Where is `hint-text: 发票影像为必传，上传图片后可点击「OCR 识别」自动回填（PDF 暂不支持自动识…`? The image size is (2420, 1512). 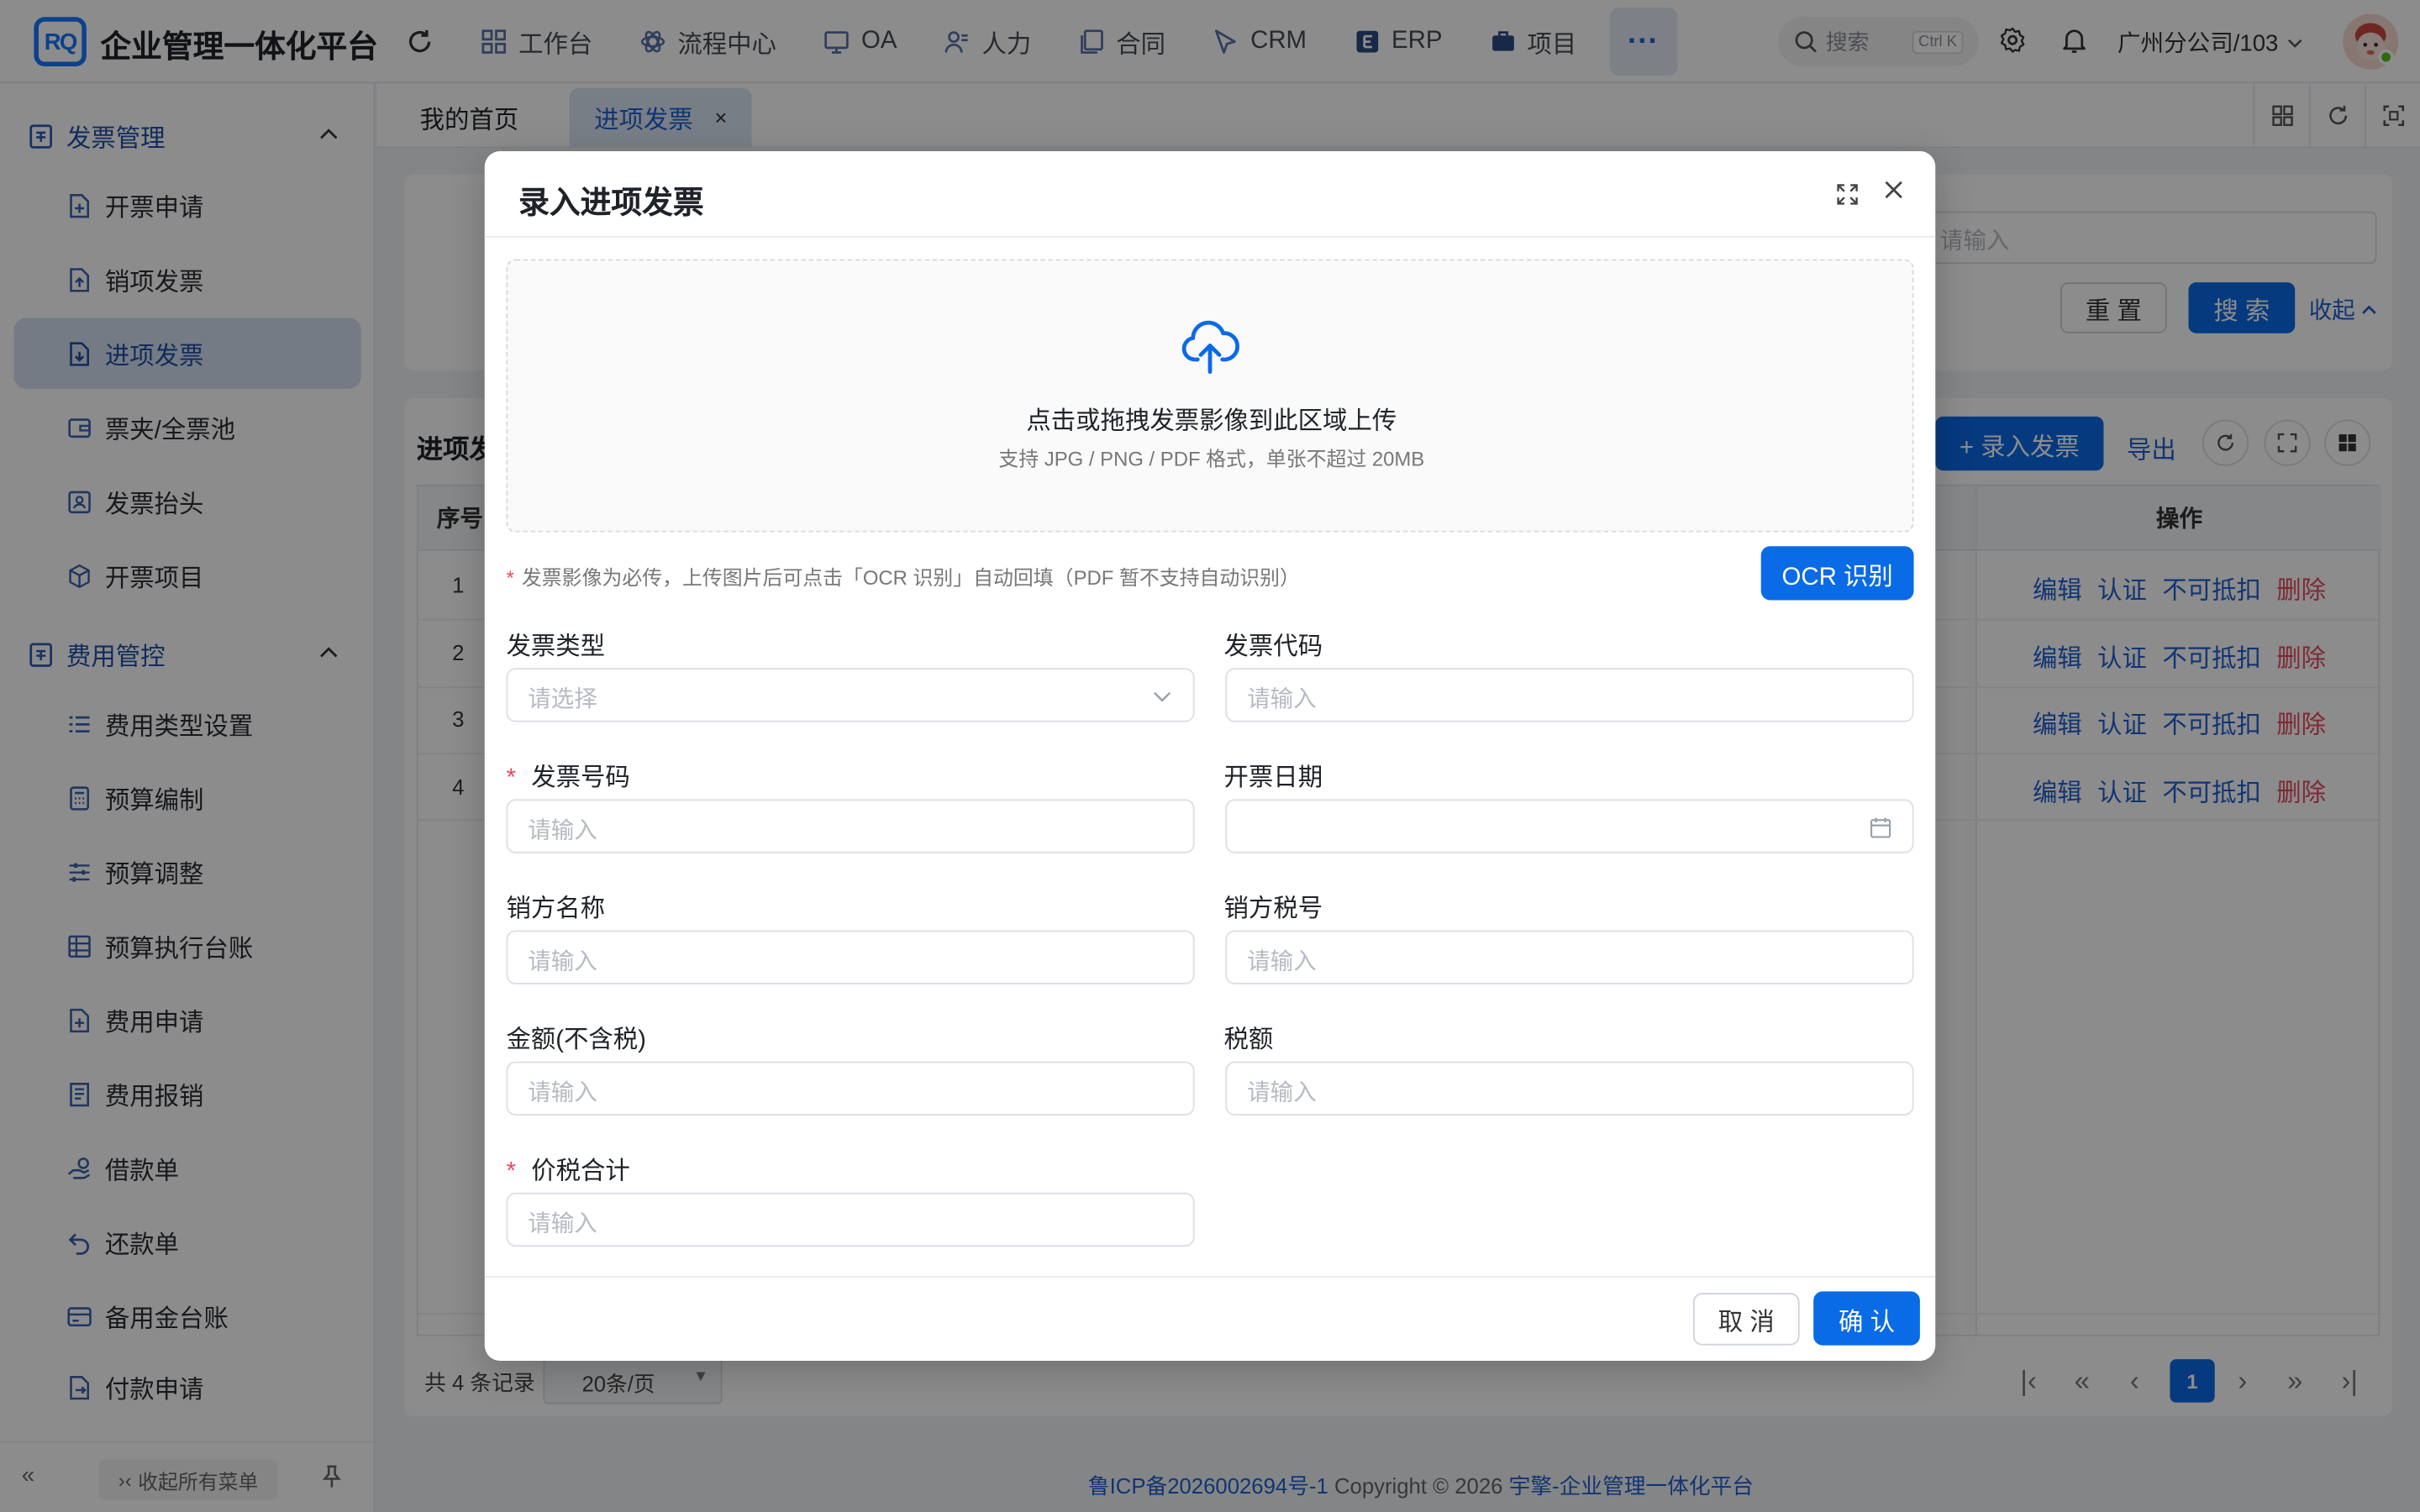
hint-text: 发票影像为必传，上传图片后可点击「OCR 识别」自动回填（PDF 暂不支持自动识… is located at coordinates (910, 578).